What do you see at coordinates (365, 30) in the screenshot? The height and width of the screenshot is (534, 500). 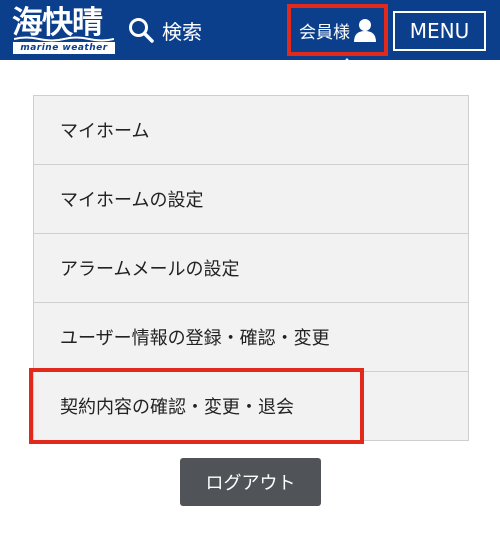 I see `user-icon` at bounding box center [365, 30].